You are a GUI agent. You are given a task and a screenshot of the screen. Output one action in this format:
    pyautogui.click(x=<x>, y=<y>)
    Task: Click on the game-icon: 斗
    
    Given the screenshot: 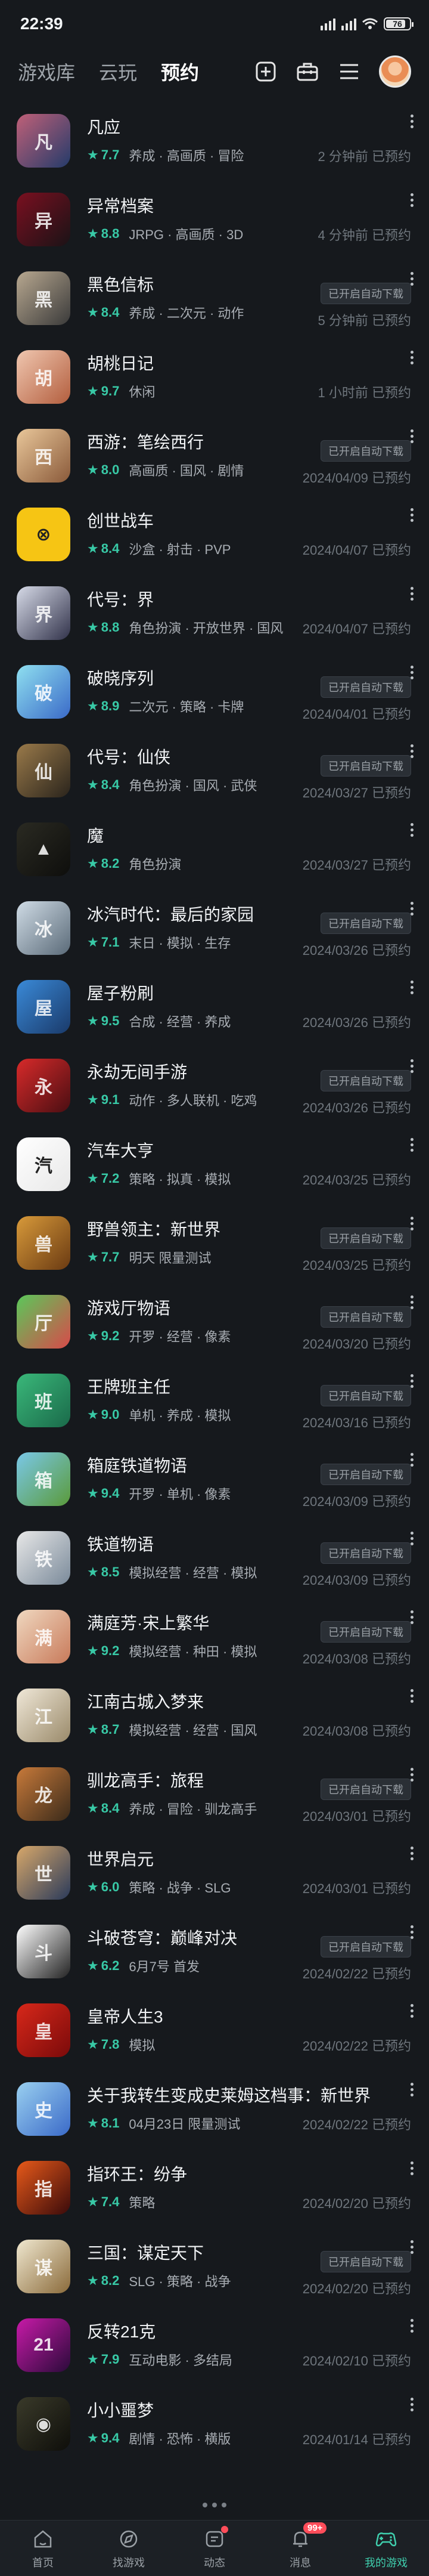 What is the action you would take?
    pyautogui.click(x=43, y=1951)
    